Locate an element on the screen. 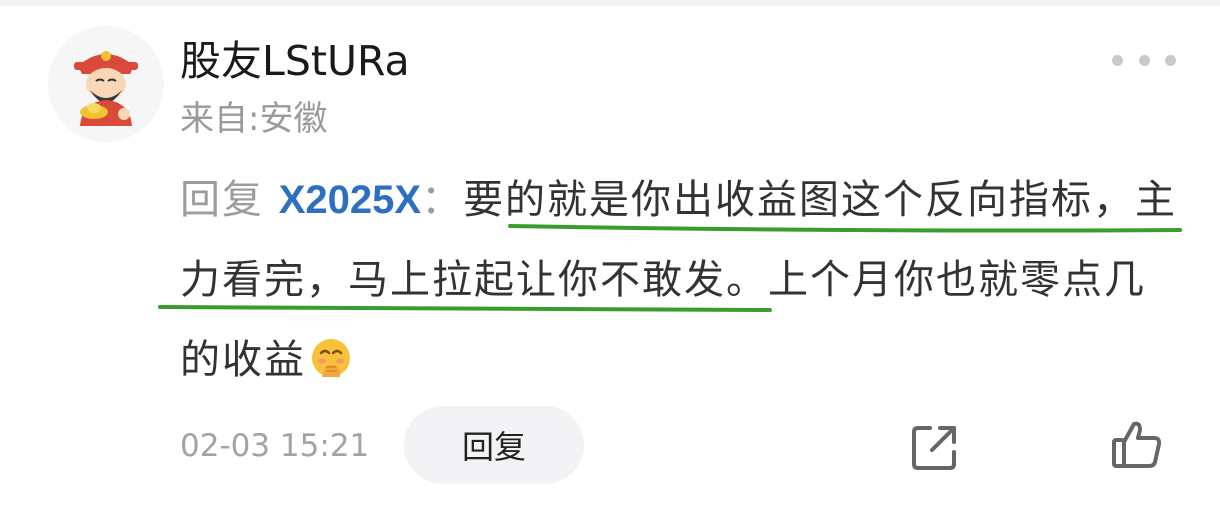 The height and width of the screenshot is (526, 1220). mention-link: X2025X is located at coordinates (350, 200).